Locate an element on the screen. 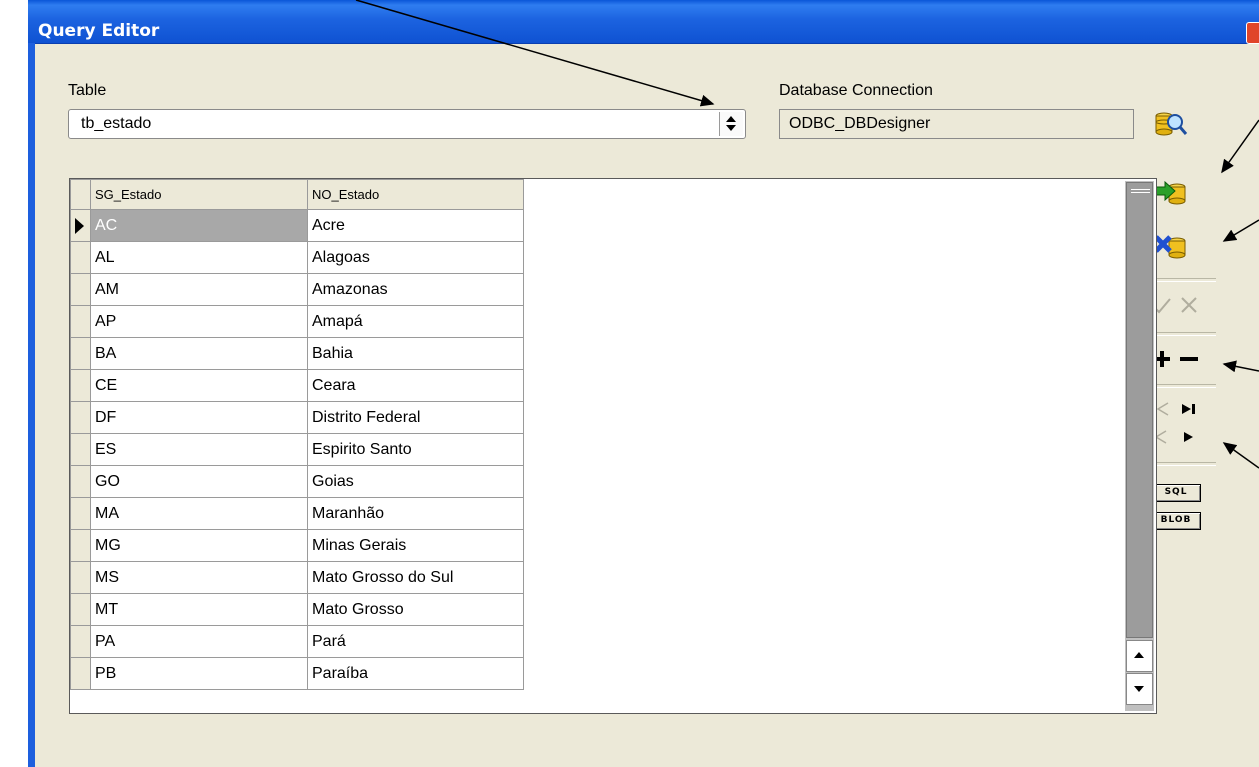 Image resolution: width=1259 pixels, height=767 pixels. table-row: PA Pará is located at coordinates (297, 641).